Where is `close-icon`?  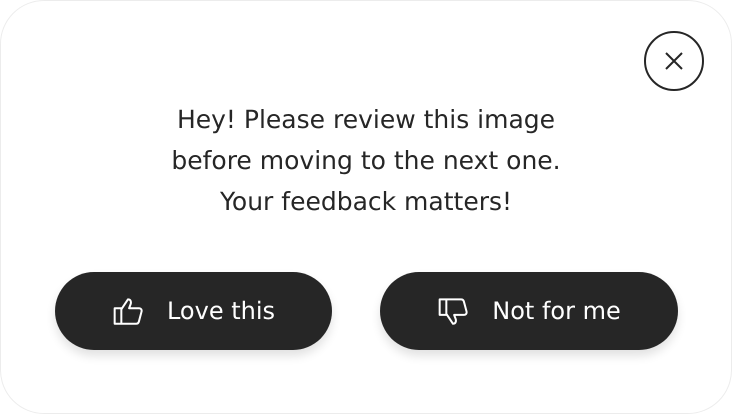 close-icon is located at coordinates (674, 61).